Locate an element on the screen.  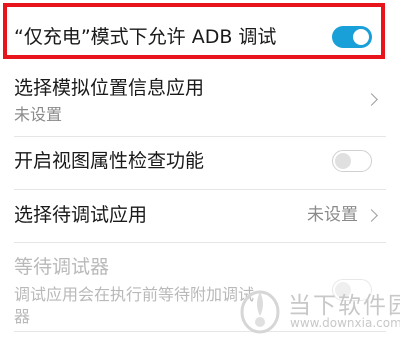
setting-value-mock-location: 未设置 is located at coordinates (38, 114).